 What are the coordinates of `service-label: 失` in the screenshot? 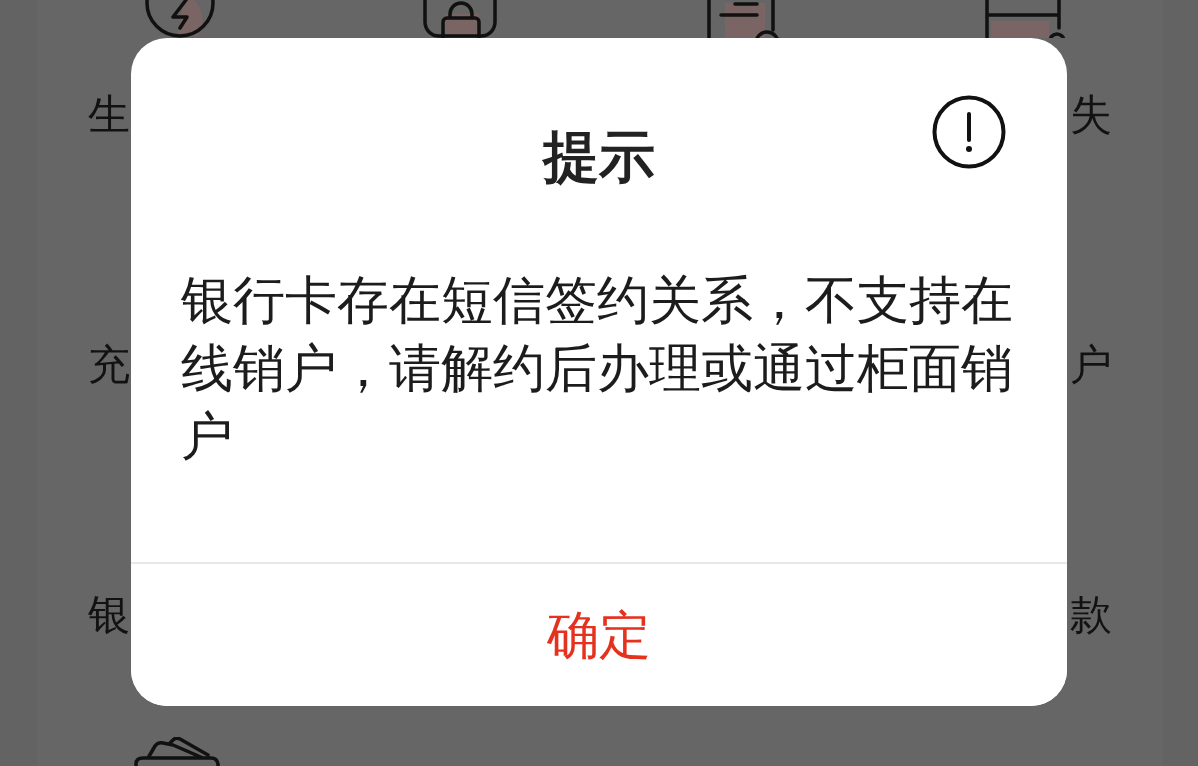 It's located at (1091, 115).